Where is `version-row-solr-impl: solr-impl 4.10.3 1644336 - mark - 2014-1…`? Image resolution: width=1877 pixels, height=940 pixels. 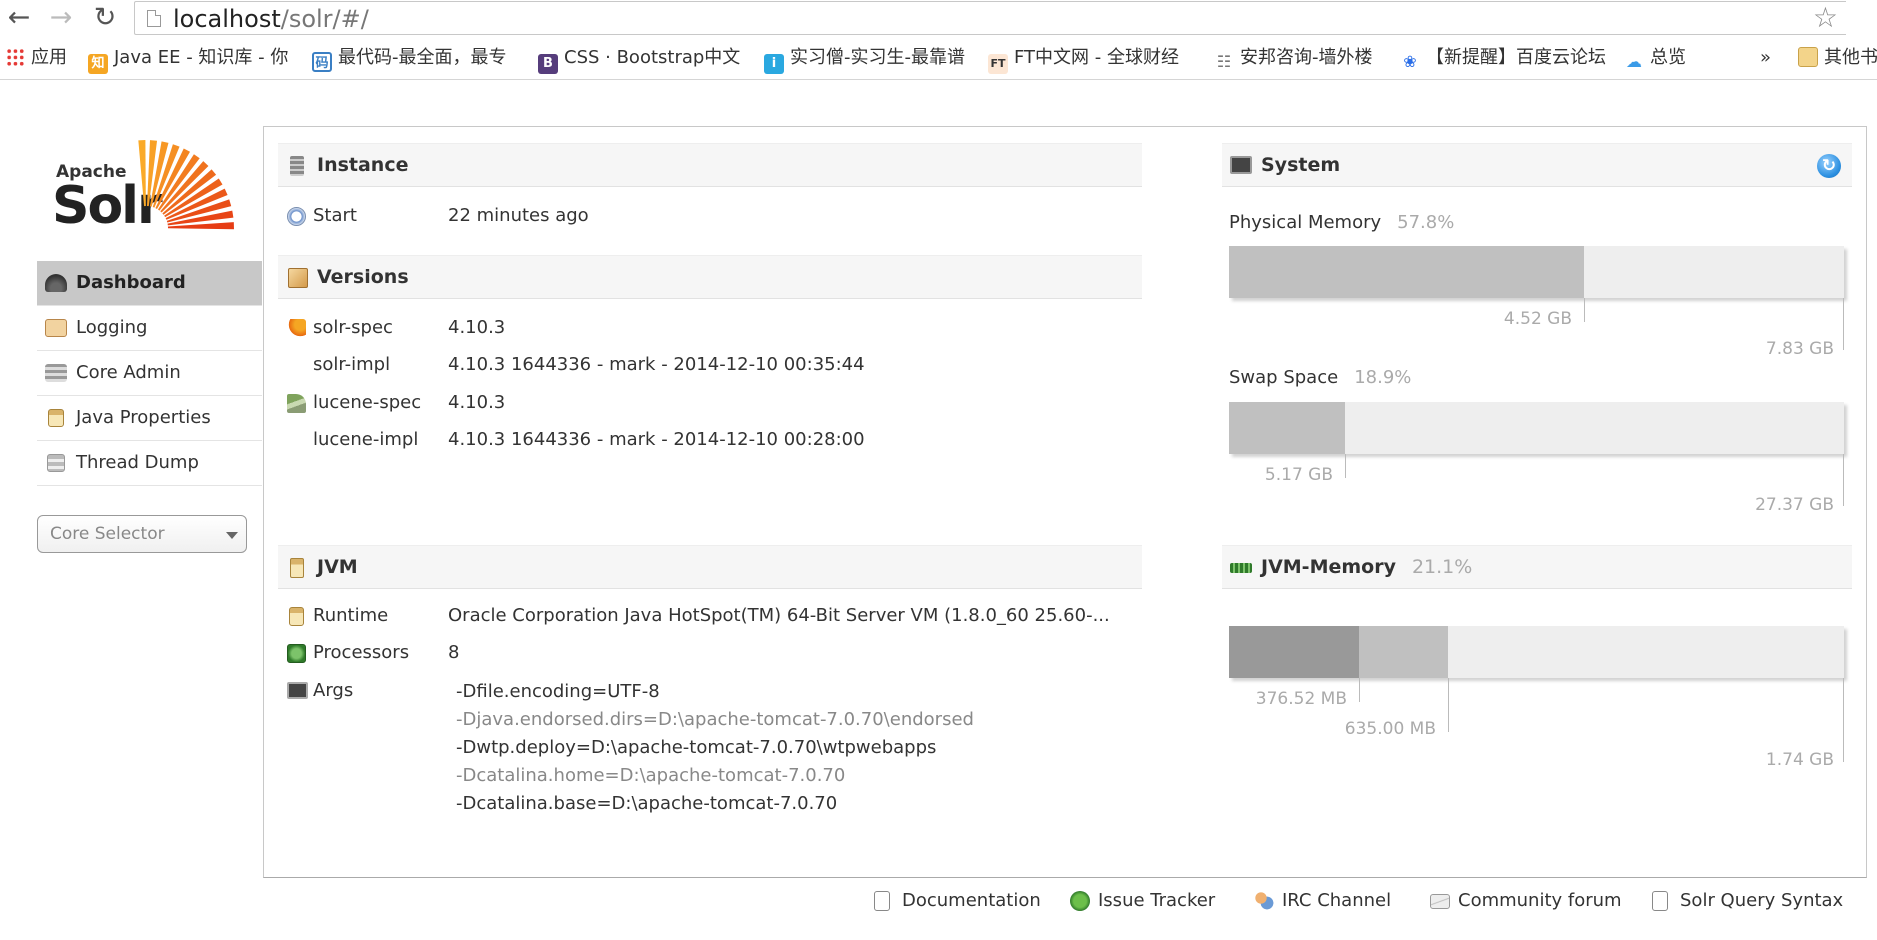
version-row-solr-impl: solr-impl 4.10.3 1644336 - mark - 2014-1… is located at coordinates (589, 364).